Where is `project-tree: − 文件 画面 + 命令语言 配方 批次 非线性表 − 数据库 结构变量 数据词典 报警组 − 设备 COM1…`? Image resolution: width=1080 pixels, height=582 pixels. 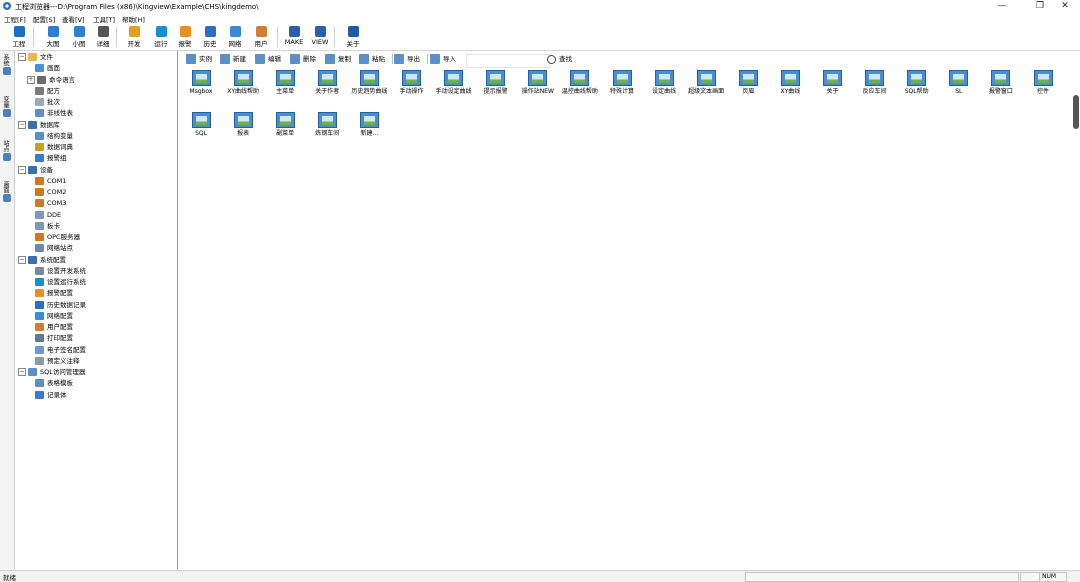 project-tree: − 文件 画面 + 命令语言 配方 批次 非线性表 − 数据库 结构变量 数据词典 报警组 − 设备 COM1… is located at coordinates (96, 310).